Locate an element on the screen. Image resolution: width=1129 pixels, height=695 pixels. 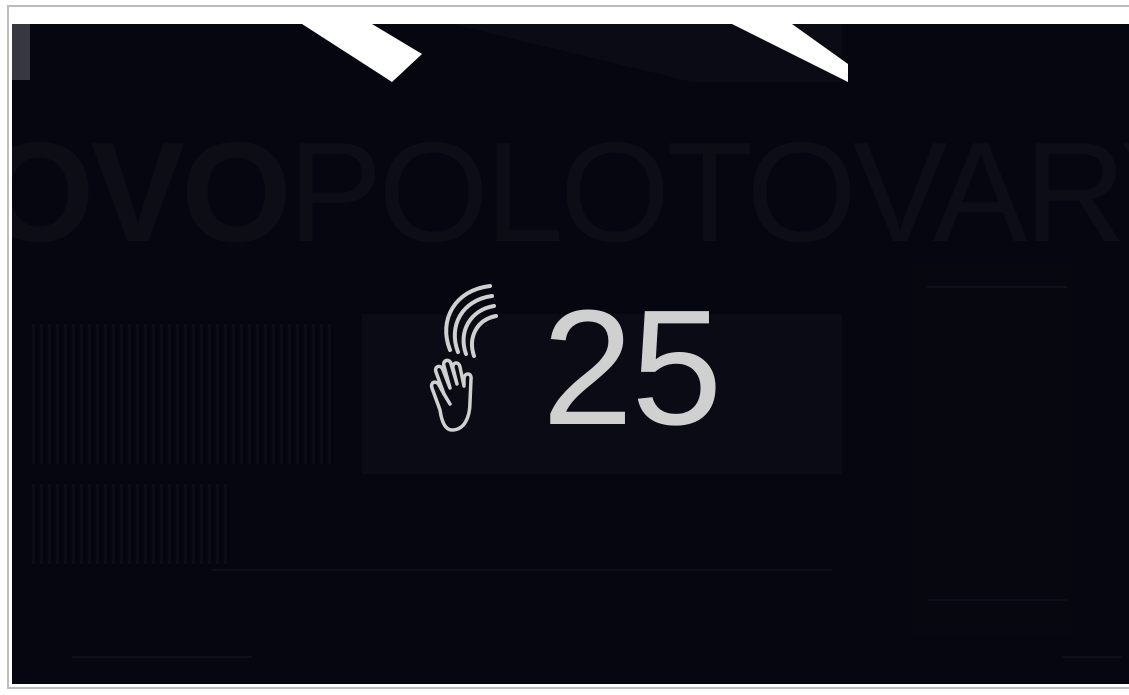
background-stripes-lower is located at coordinates (132, 524).